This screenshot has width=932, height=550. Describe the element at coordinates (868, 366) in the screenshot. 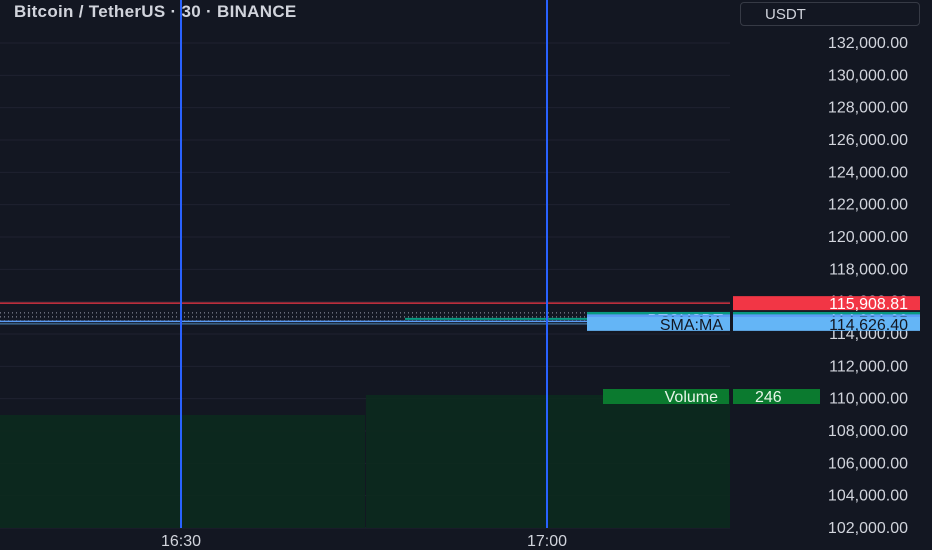

I see `y-tick-label: 112,000.00` at that location.